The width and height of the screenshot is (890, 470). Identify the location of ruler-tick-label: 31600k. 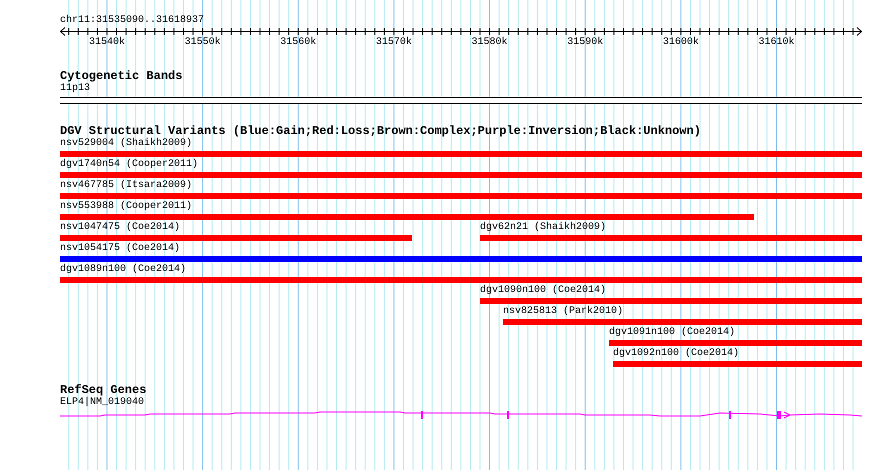
(680, 42).